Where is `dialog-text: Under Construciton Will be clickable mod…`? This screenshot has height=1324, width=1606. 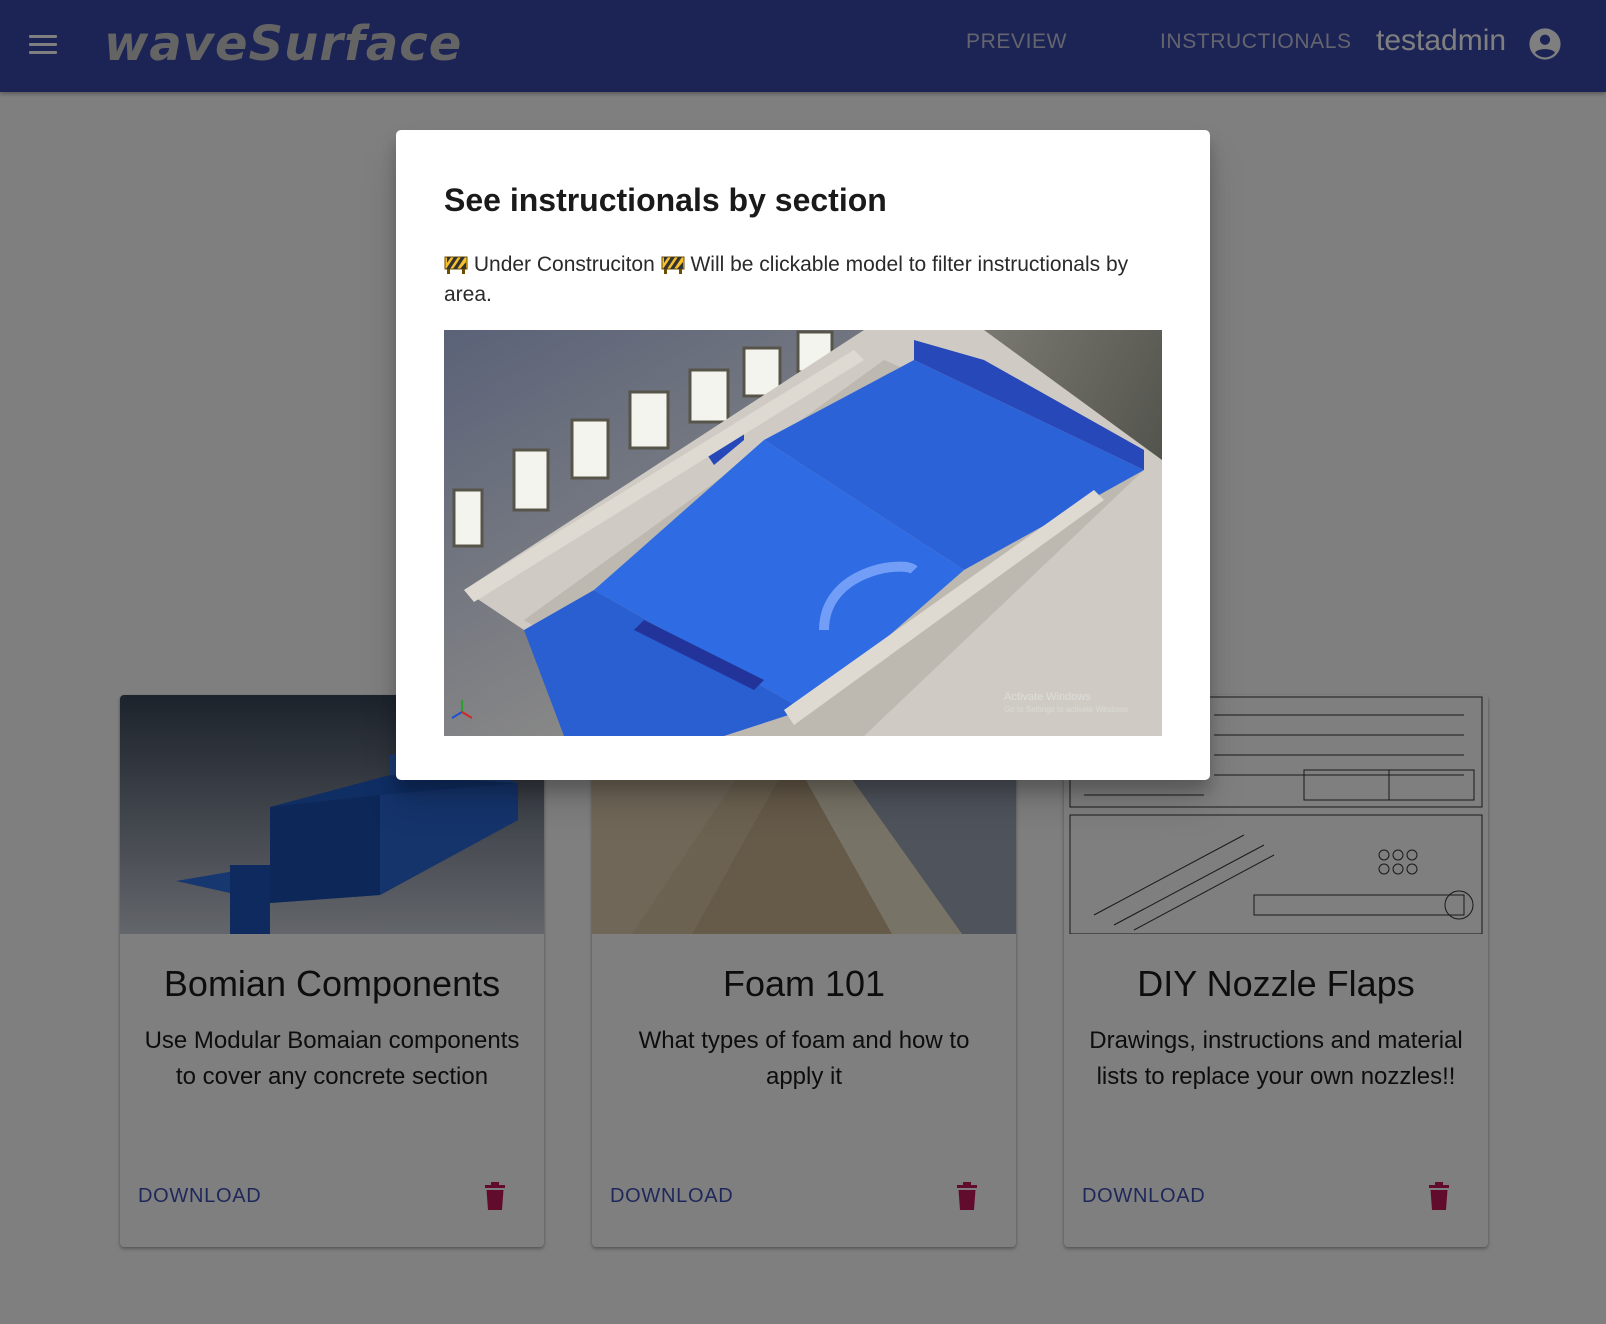
dialog-text: Under Construciton Will be clickable mod… is located at coordinates (799, 280).